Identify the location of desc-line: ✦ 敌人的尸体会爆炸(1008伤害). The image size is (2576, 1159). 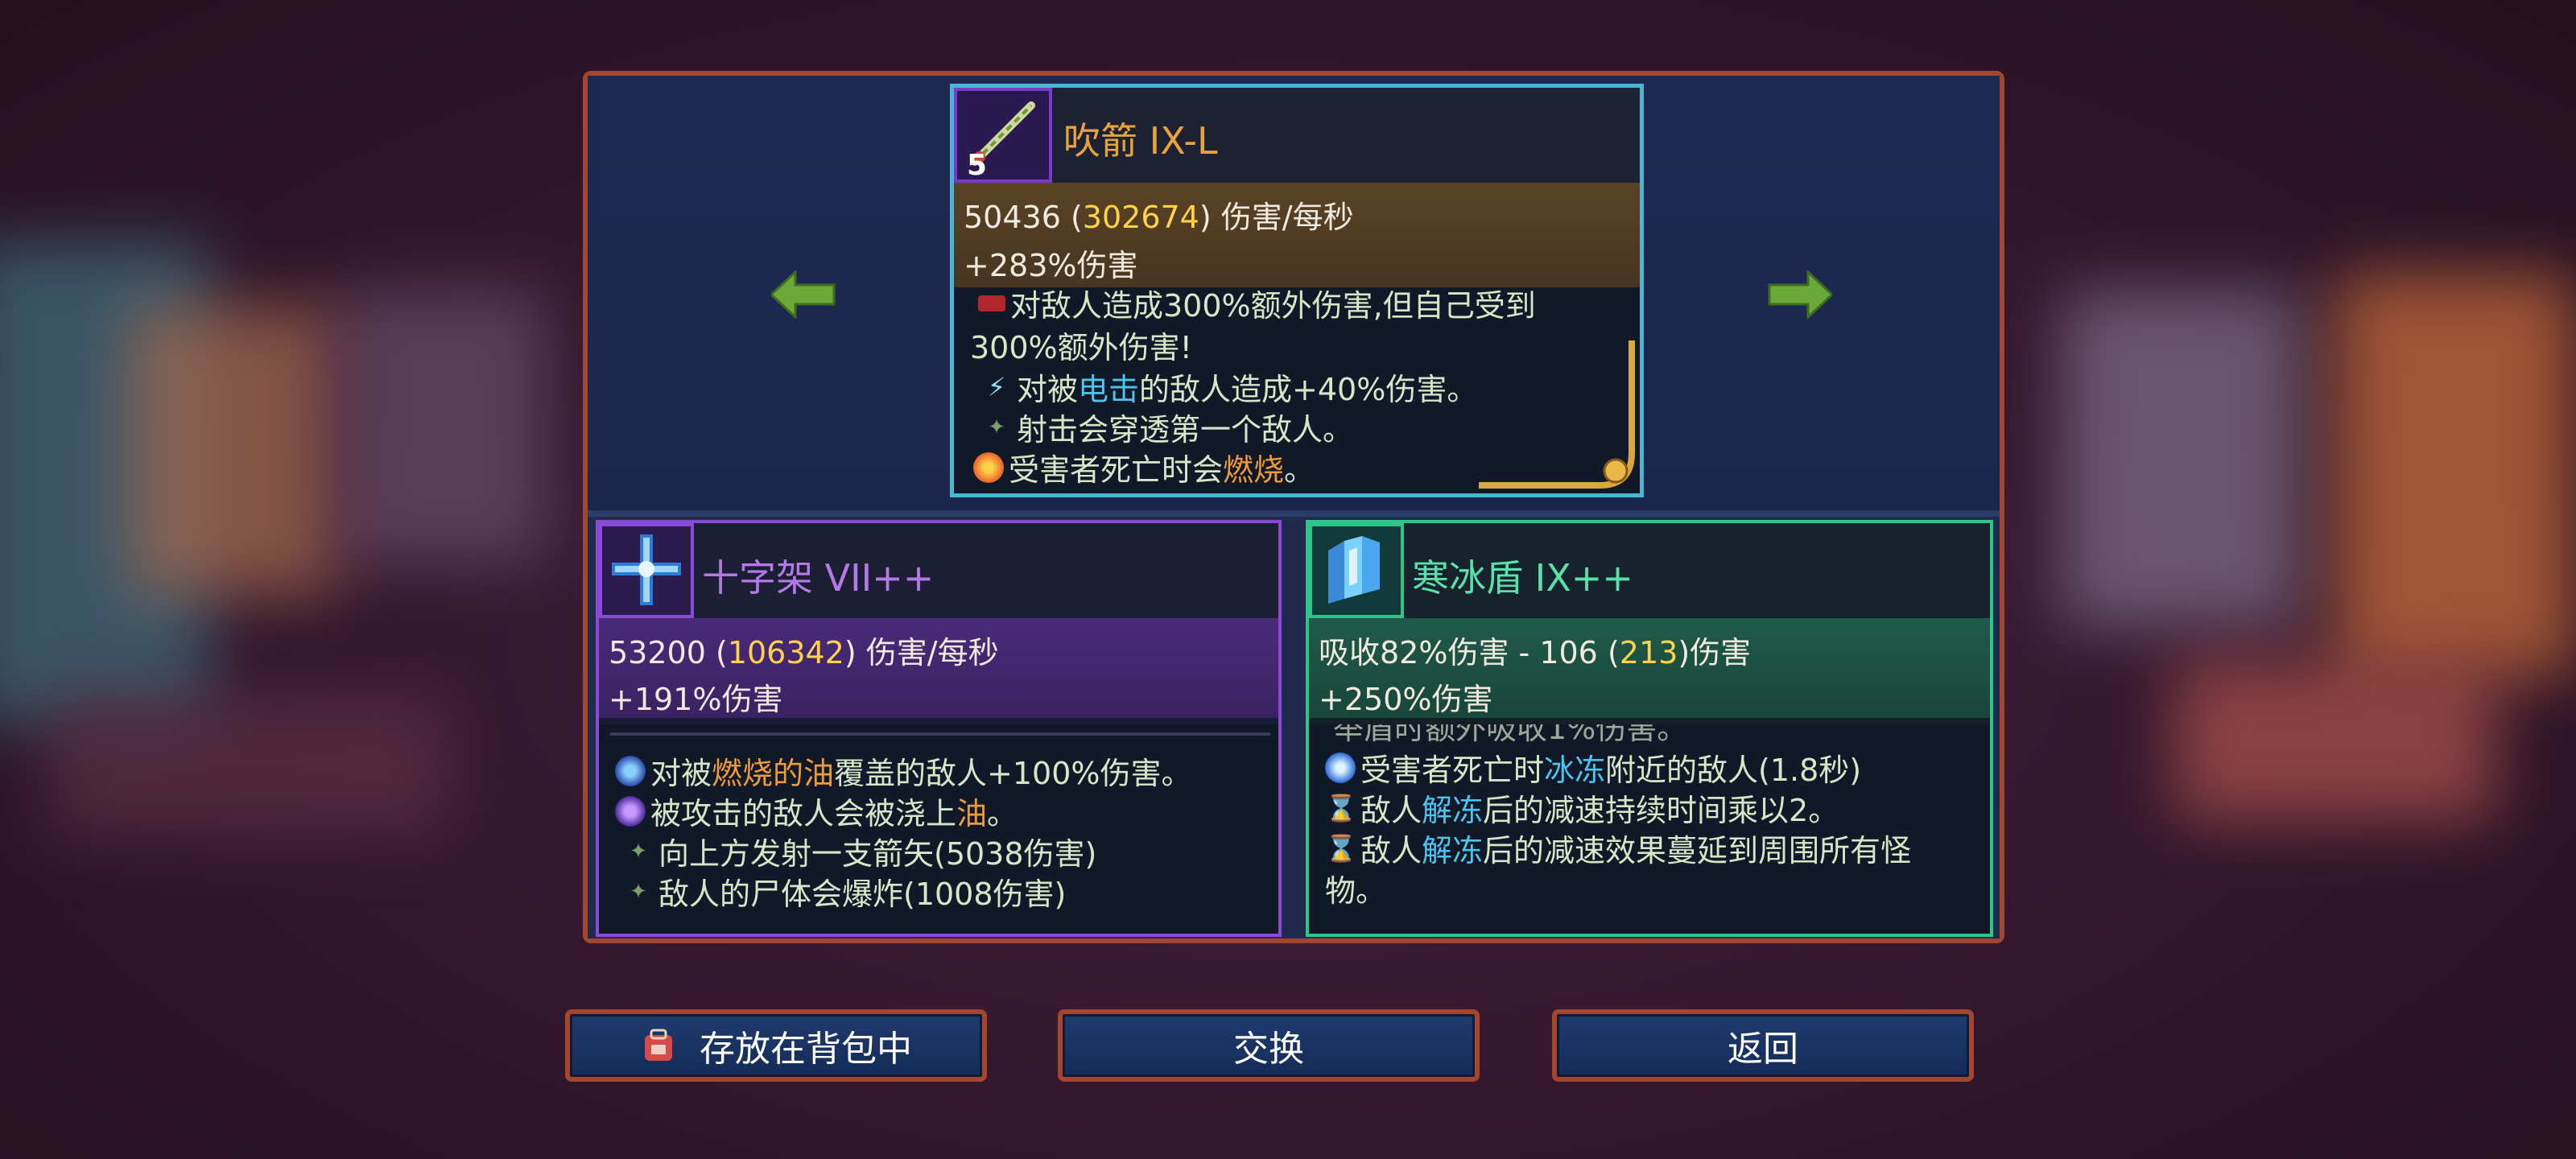
(844, 891).